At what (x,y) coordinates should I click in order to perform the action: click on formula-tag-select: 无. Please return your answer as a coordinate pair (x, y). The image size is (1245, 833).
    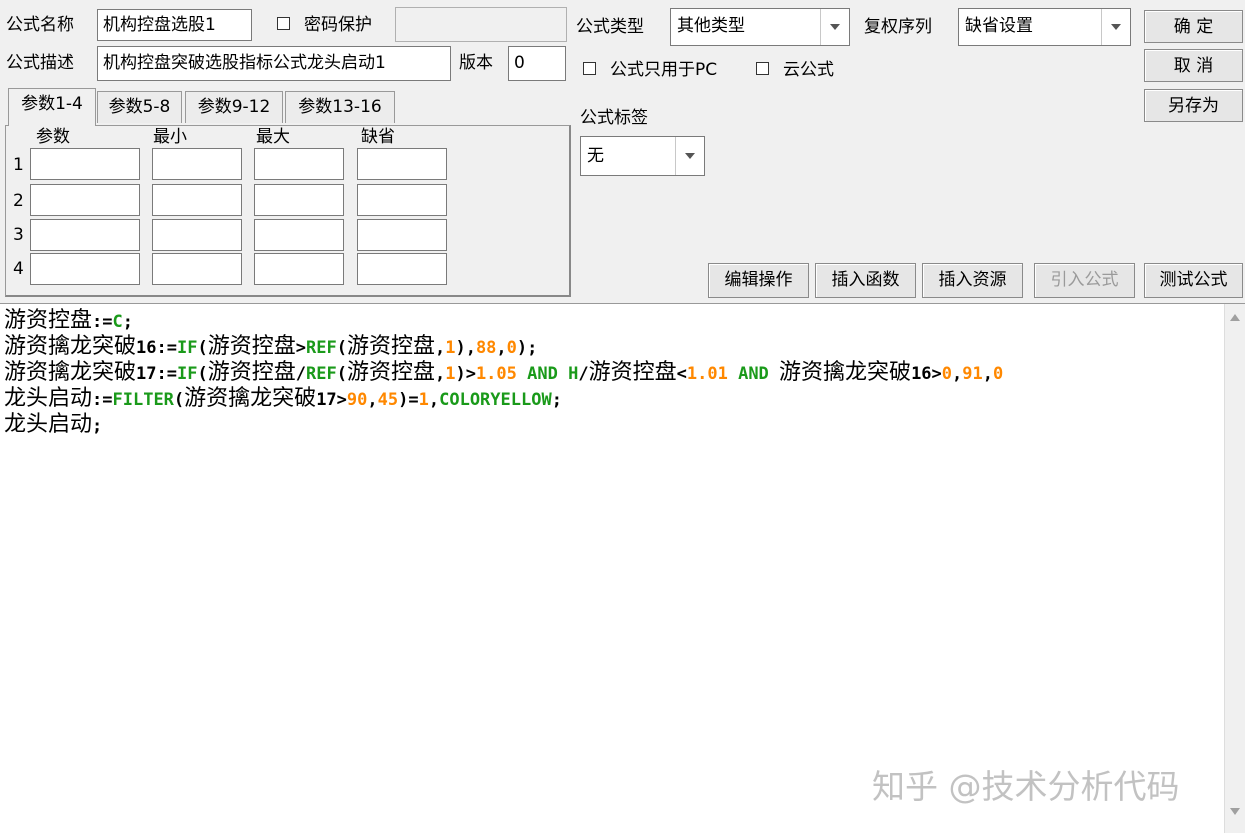
    Looking at the image, I should click on (642, 156).